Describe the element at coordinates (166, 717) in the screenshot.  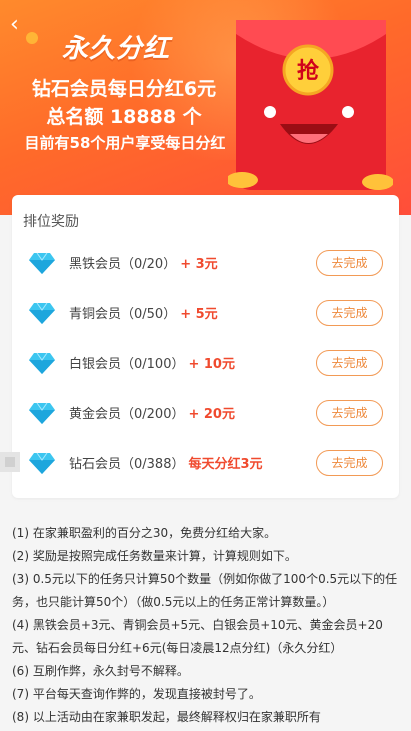
I see `rule-item: (8) 以上活动由在家兼职发起，最终解释权归在家兼职所有` at that location.